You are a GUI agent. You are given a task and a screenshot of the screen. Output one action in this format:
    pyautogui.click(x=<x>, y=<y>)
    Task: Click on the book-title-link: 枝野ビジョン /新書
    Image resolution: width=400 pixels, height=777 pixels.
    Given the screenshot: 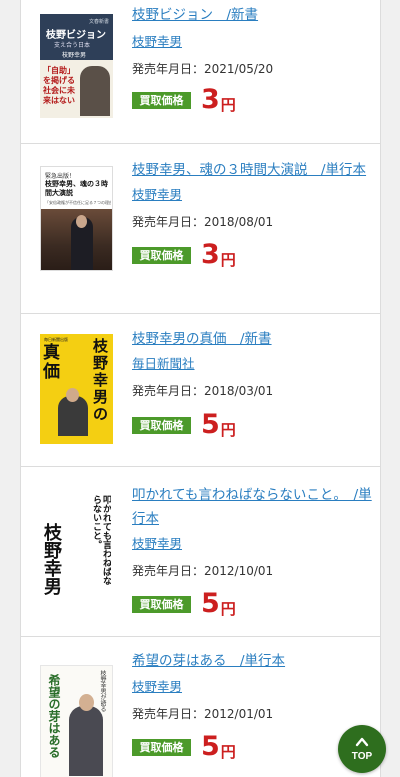 What is the action you would take?
    pyautogui.click(x=252, y=15)
    